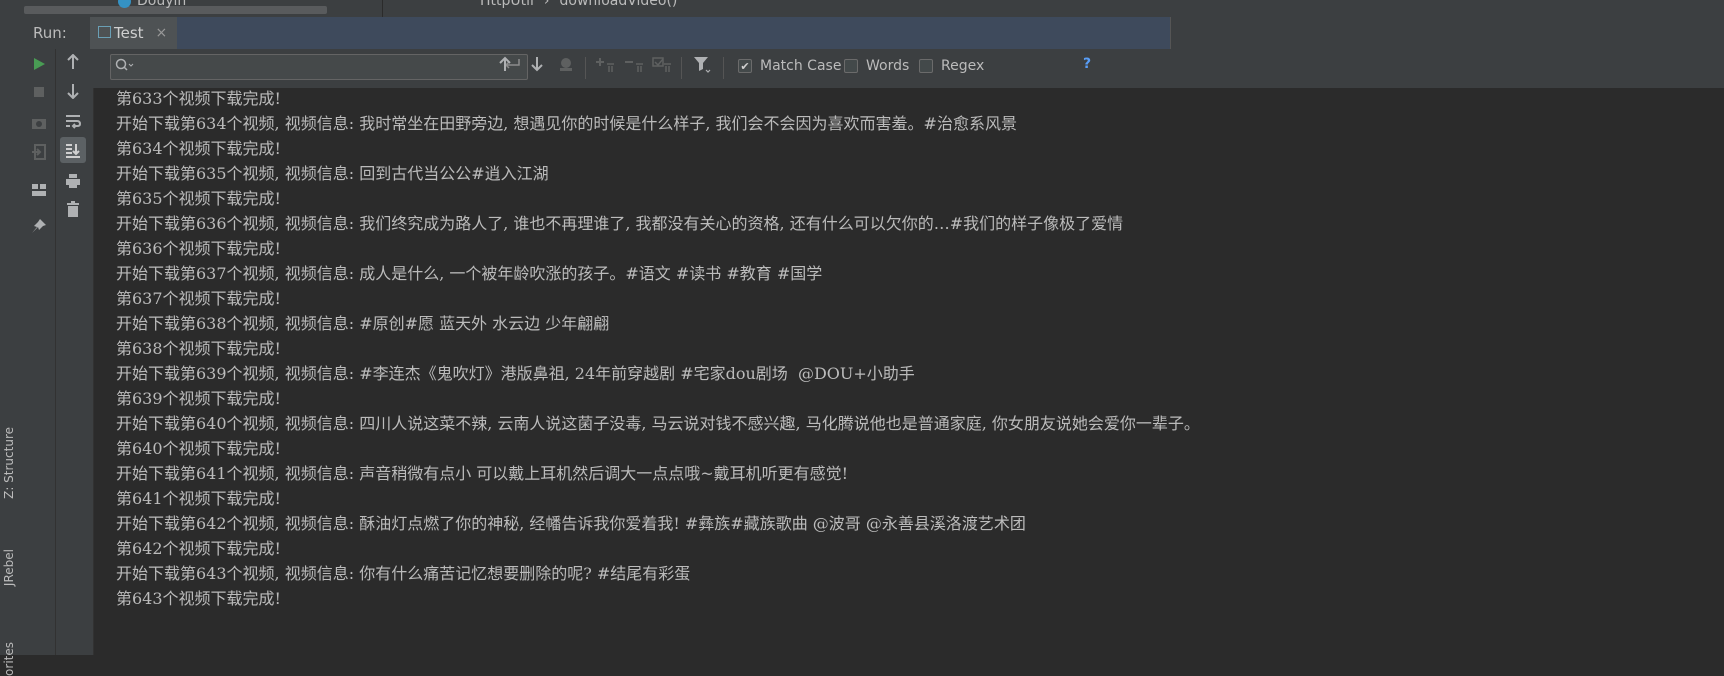 This screenshot has height=676, width=1724. Describe the element at coordinates (862, 8) in the screenshot. I see `editor-top-strip: Douyin HttpUtil › downloadVideo()` at that location.